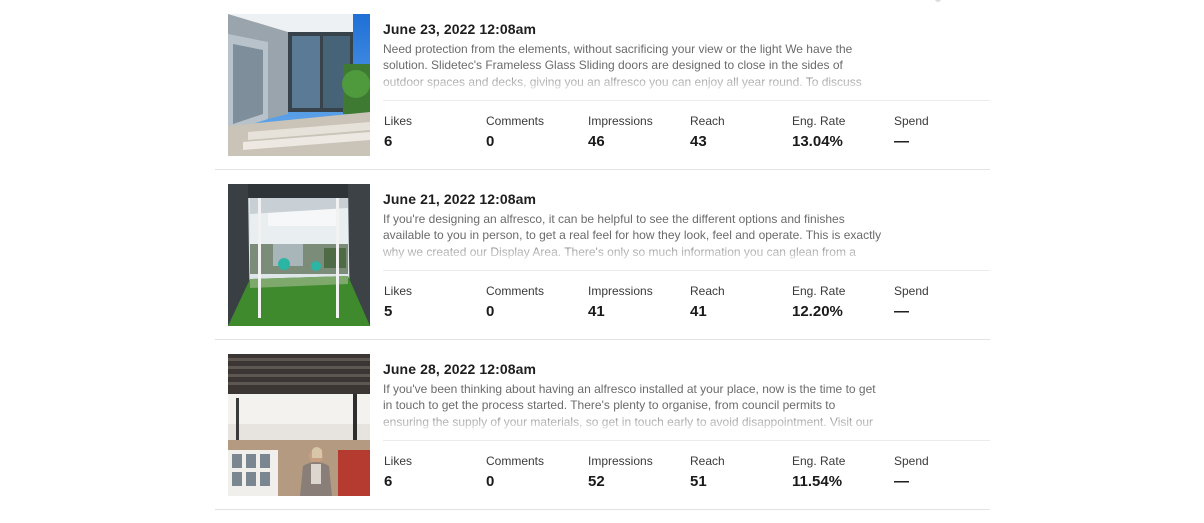  I want to click on metric-value: 52, so click(596, 481).